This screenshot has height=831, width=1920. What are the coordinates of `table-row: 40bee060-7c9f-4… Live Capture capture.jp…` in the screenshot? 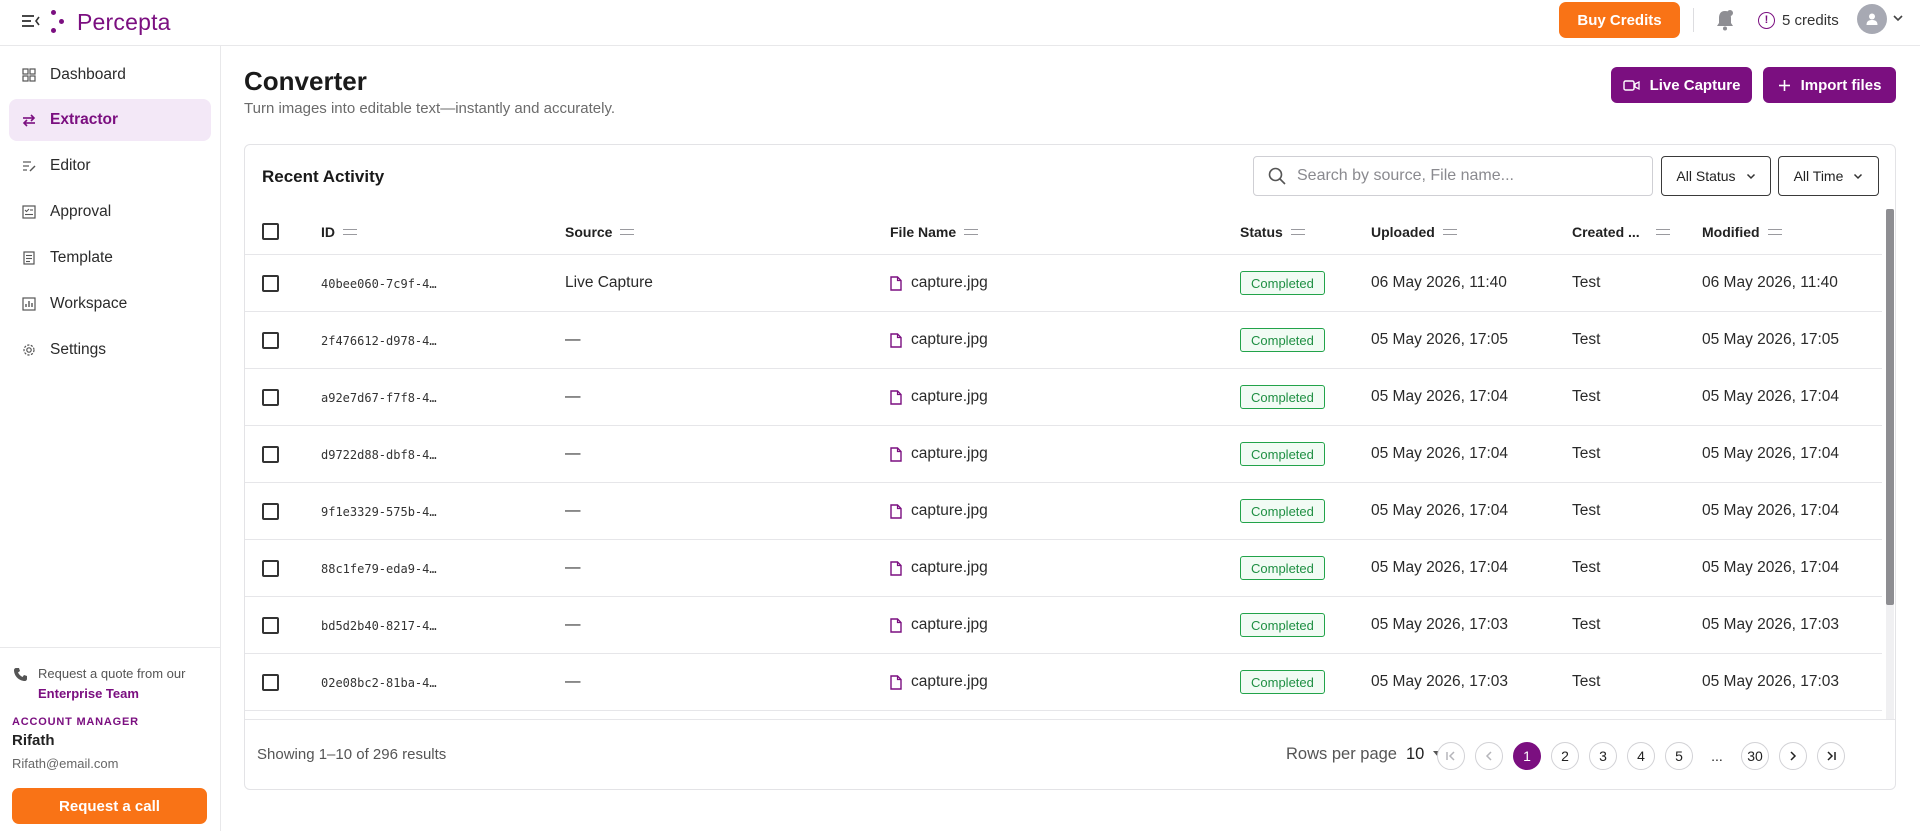 It's located at (1063, 283).